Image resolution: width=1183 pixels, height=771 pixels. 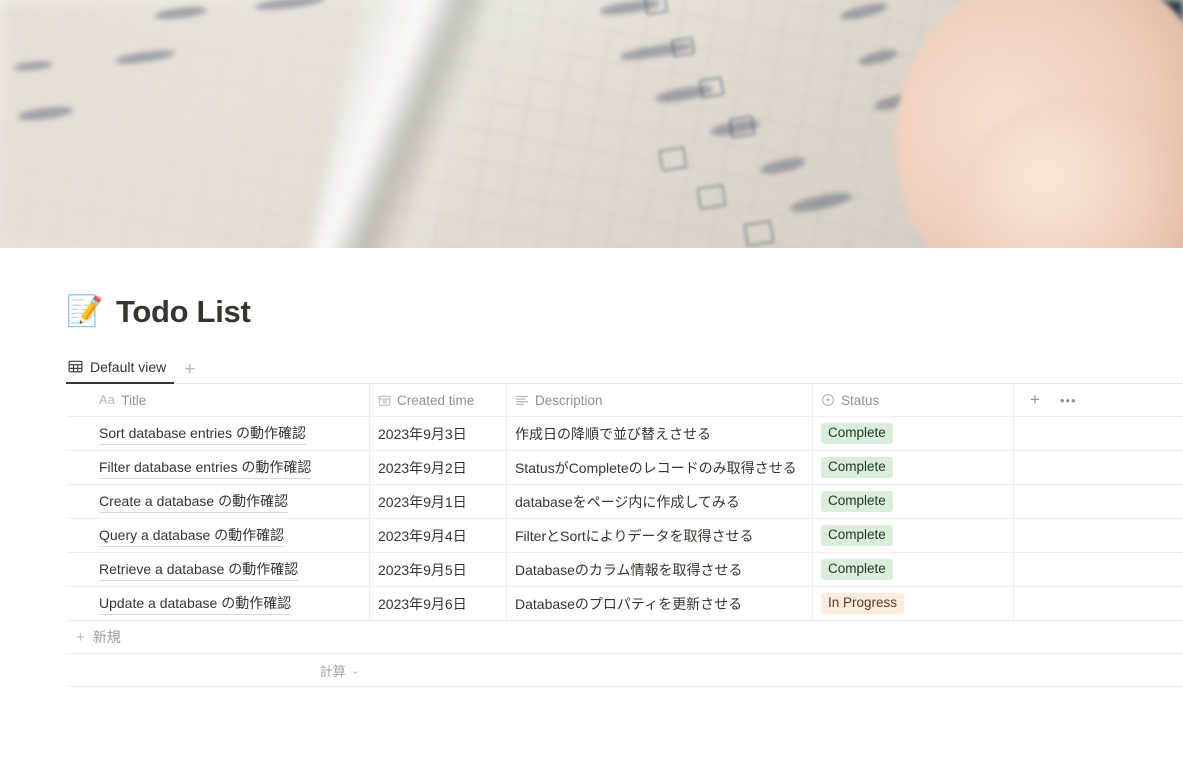 What do you see at coordinates (194, 502) in the screenshot?
I see `row-title-link: Create a database の動作確認` at bounding box center [194, 502].